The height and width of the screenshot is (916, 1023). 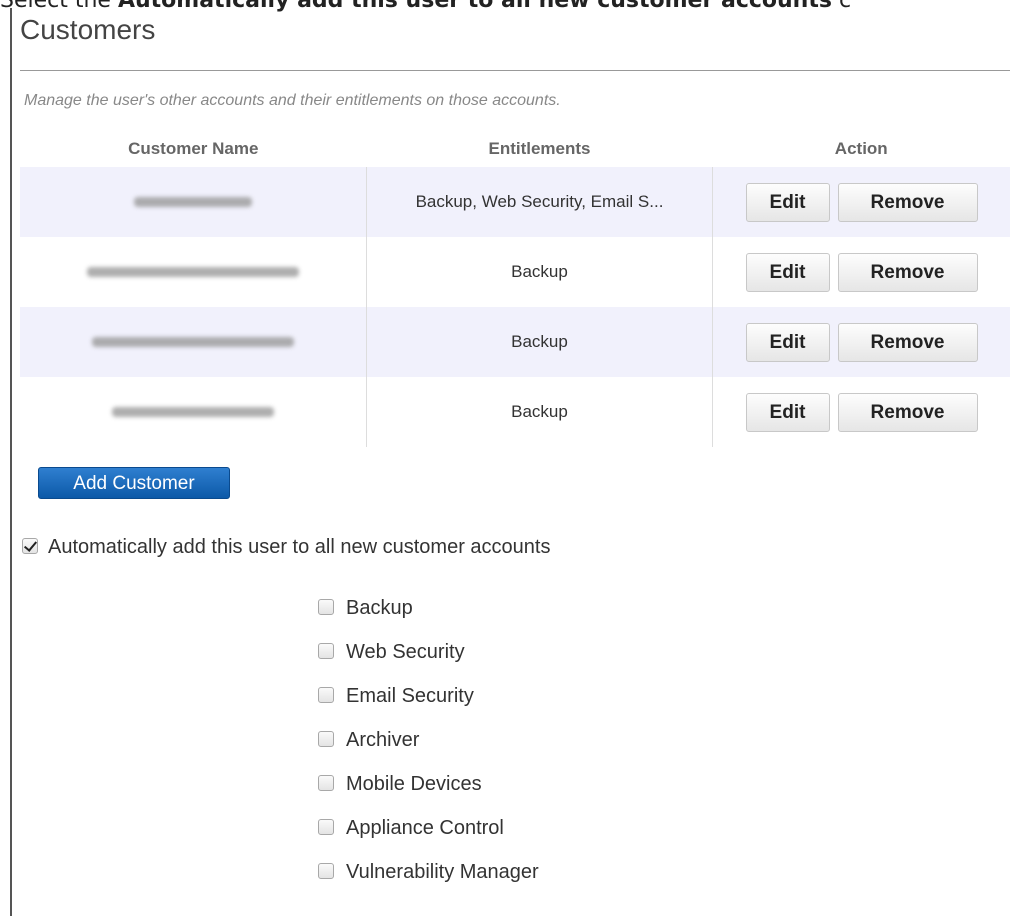 What do you see at coordinates (326, 739) in the screenshot?
I see `archiver-checkbox` at bounding box center [326, 739].